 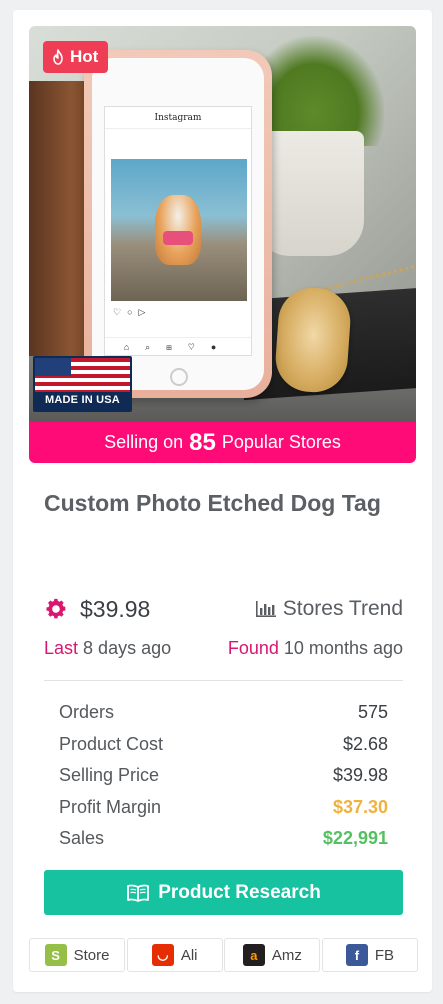 I want to click on stat-row-product-cost: Product Cost $2.68, so click(x=223, y=750).